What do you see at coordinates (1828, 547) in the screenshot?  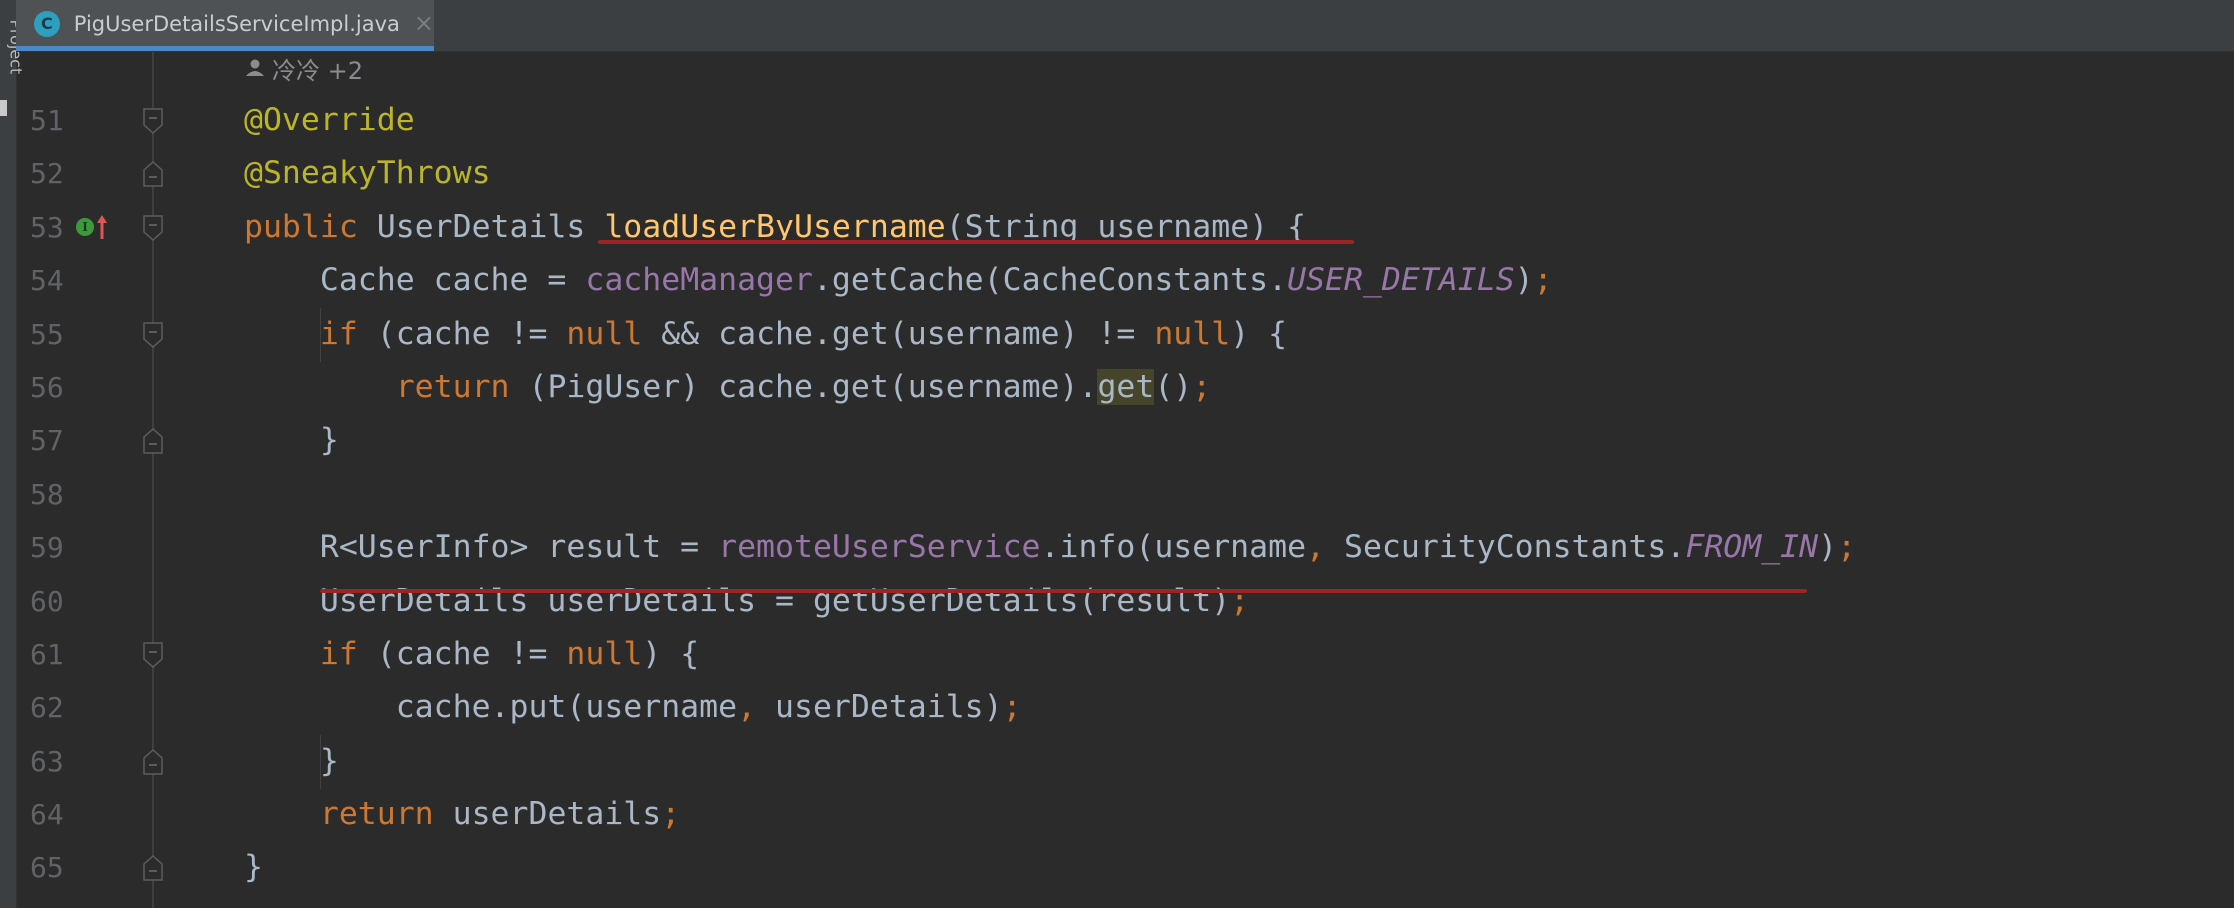 I see `code-token: )` at bounding box center [1828, 547].